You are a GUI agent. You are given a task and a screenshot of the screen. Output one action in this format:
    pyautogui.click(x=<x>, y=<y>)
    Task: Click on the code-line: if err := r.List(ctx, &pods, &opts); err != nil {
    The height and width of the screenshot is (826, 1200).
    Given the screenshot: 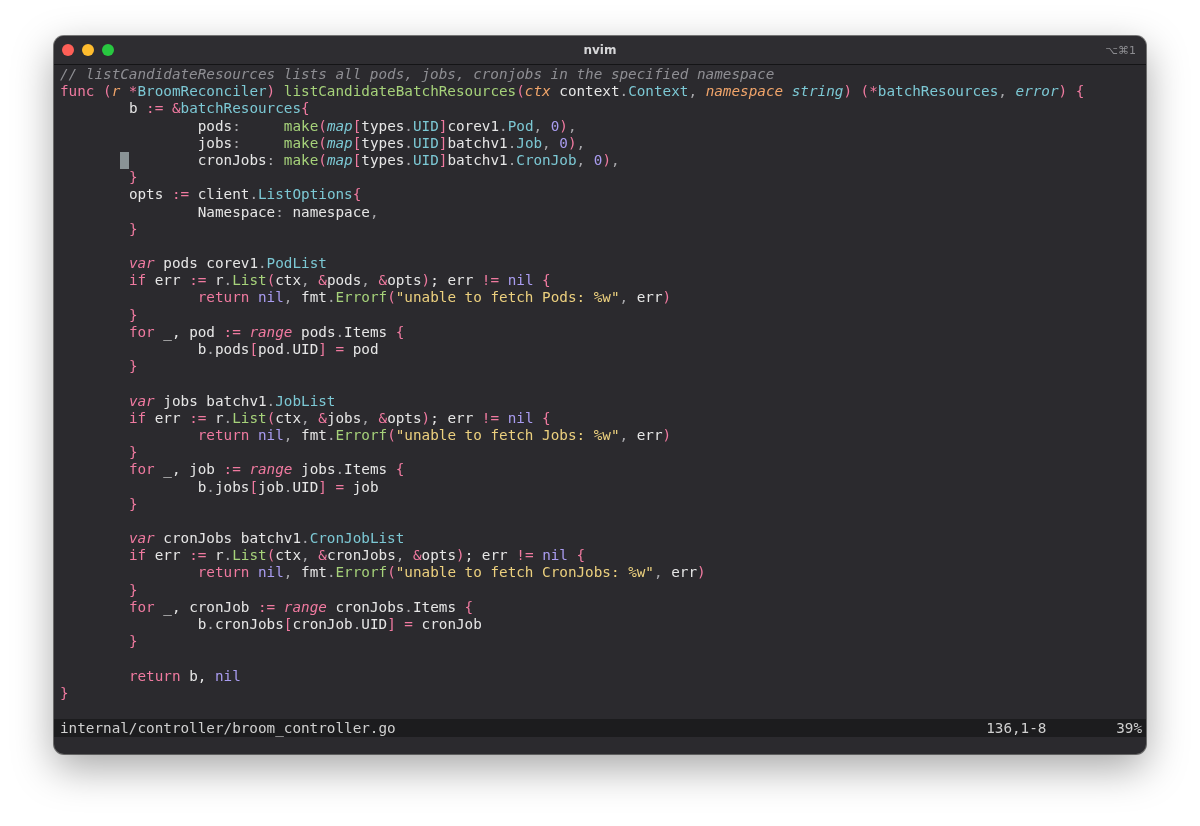 What is the action you would take?
    pyautogui.click(x=339, y=281)
    